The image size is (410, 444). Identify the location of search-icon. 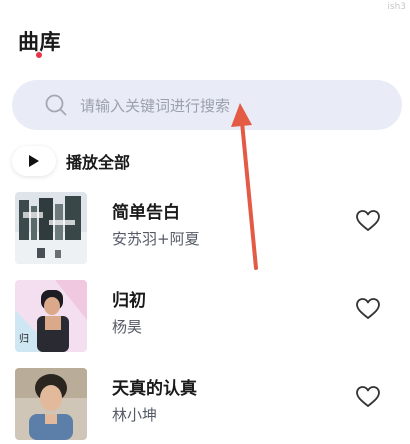
(56, 105).